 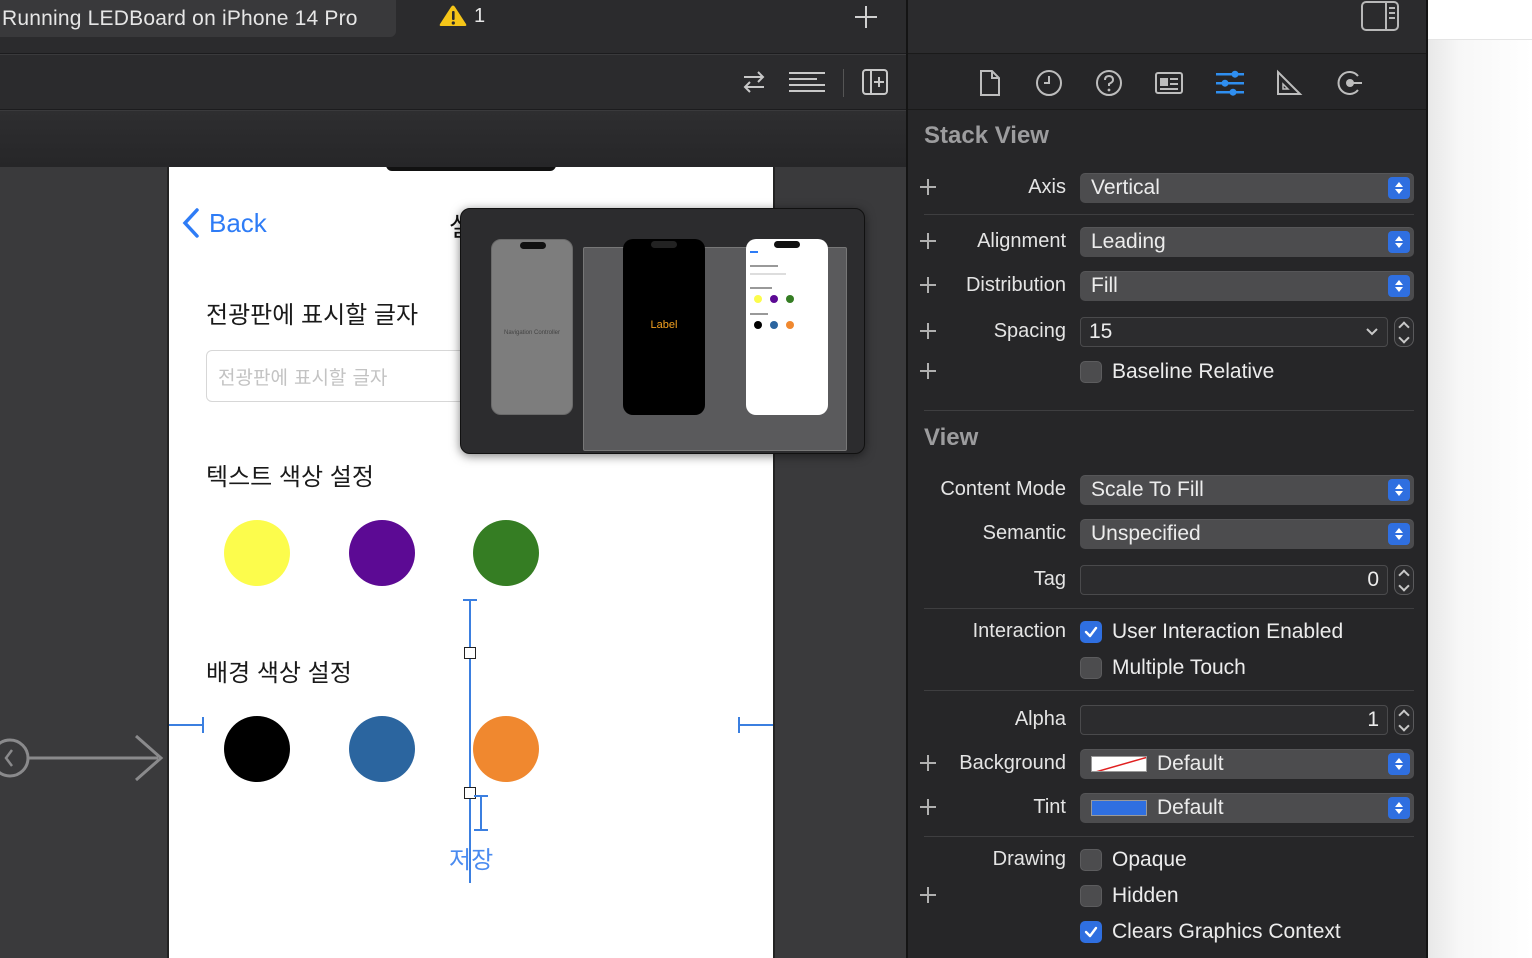 What do you see at coordinates (866, 17) in the screenshot?
I see `add-tab-button` at bounding box center [866, 17].